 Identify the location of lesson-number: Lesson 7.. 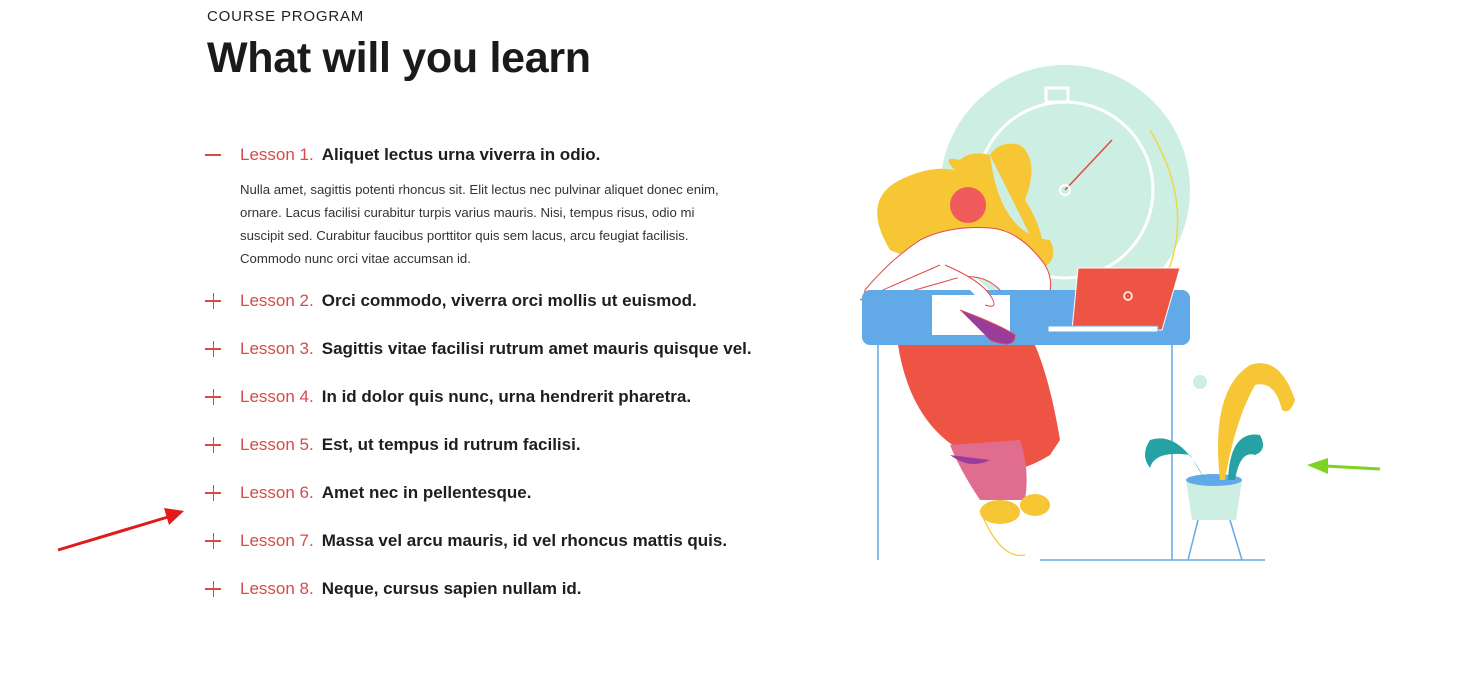
(277, 540).